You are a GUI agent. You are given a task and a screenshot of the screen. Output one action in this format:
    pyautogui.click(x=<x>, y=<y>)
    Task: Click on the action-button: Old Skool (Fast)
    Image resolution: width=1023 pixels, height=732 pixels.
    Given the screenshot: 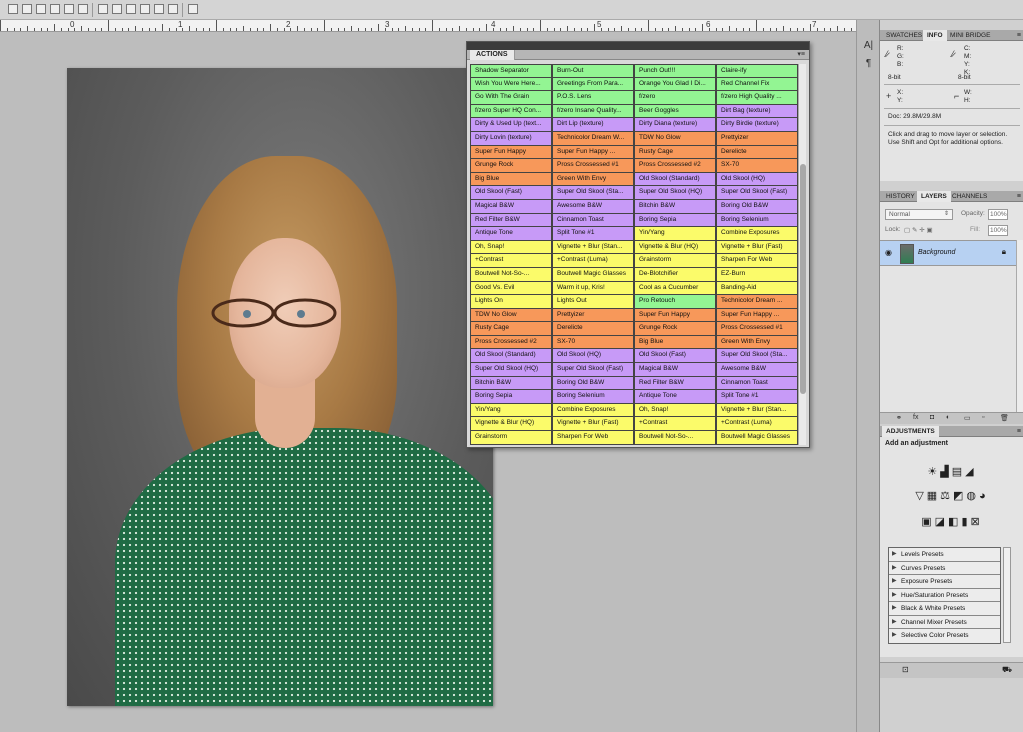 What is the action you would take?
    pyautogui.click(x=511, y=193)
    